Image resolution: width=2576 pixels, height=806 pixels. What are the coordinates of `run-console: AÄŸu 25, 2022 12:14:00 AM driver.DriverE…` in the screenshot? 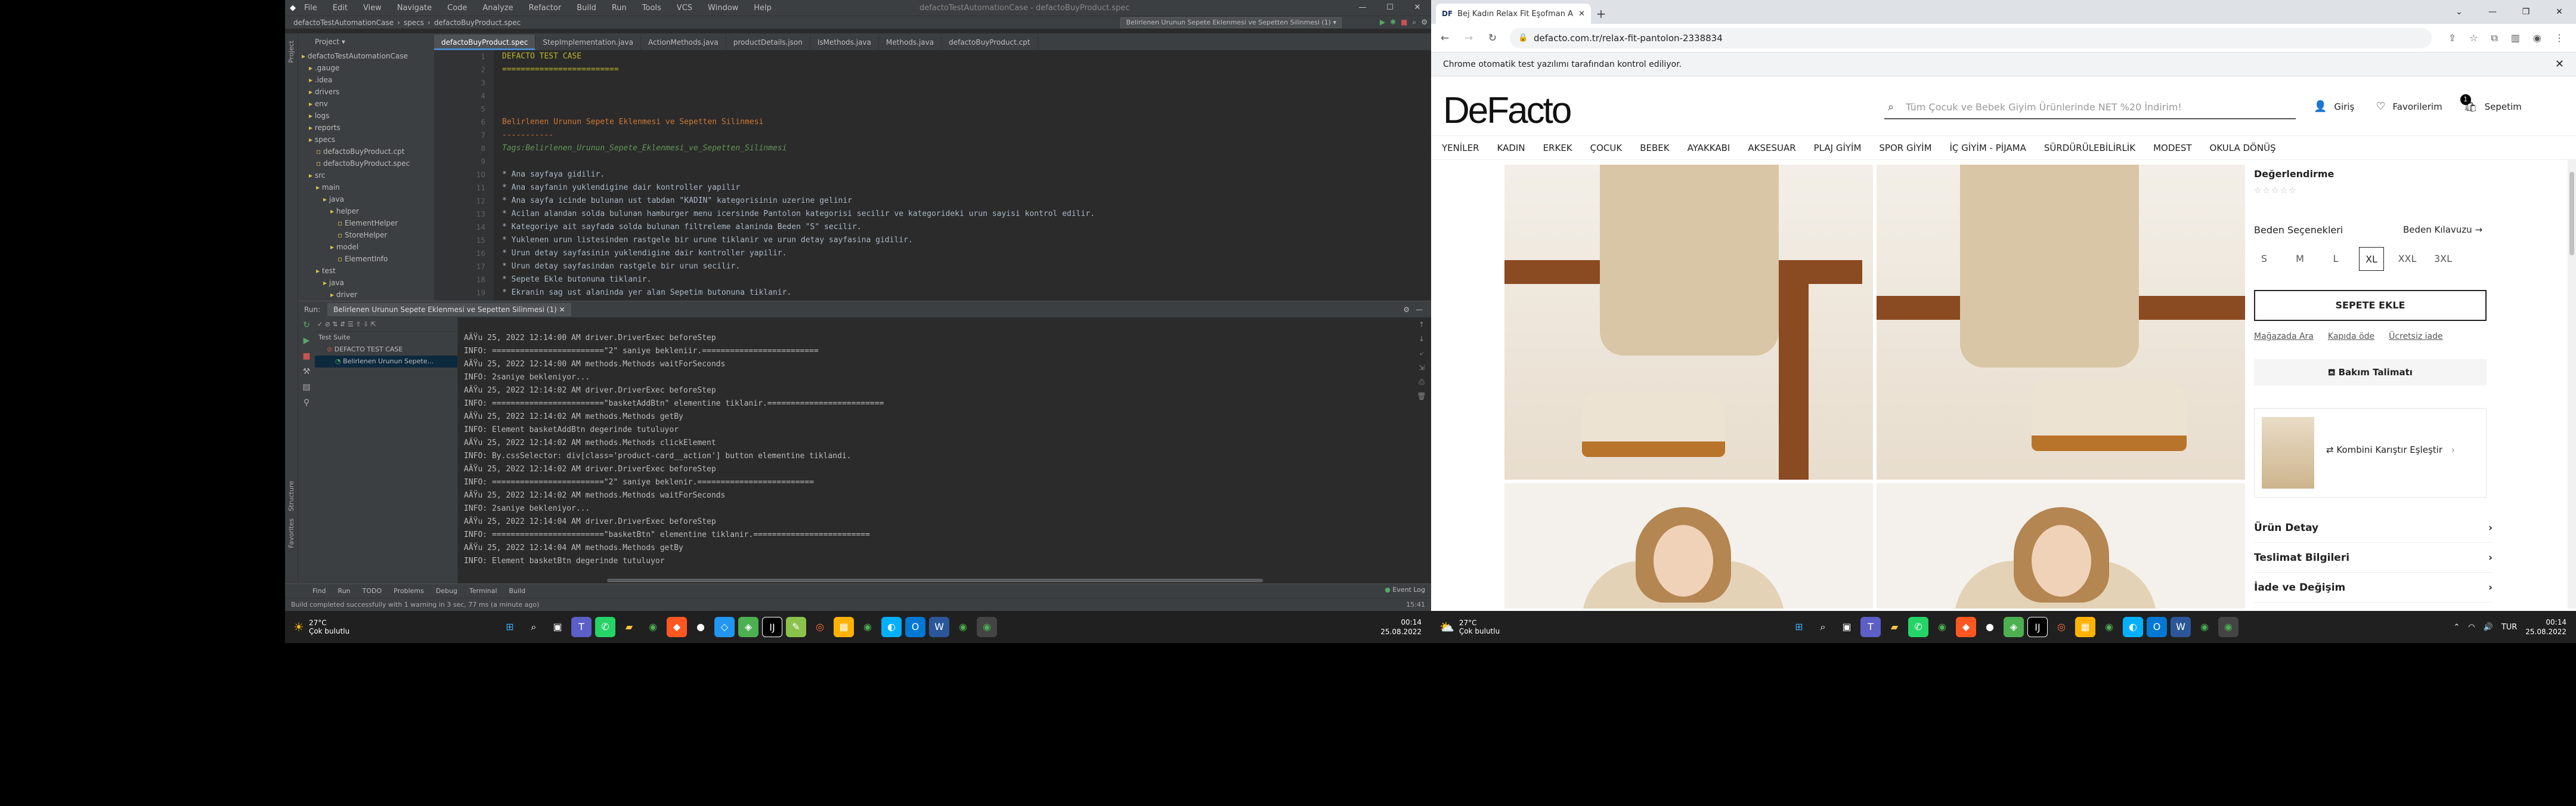 It's located at (935, 450).